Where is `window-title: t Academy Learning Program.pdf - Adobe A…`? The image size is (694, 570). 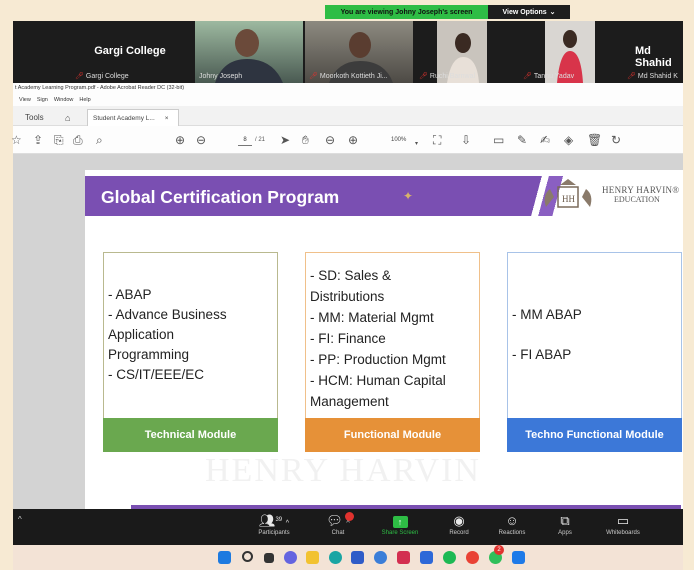
window-title: t Academy Learning Program.pdf - Adobe A… is located at coordinates (348, 88).